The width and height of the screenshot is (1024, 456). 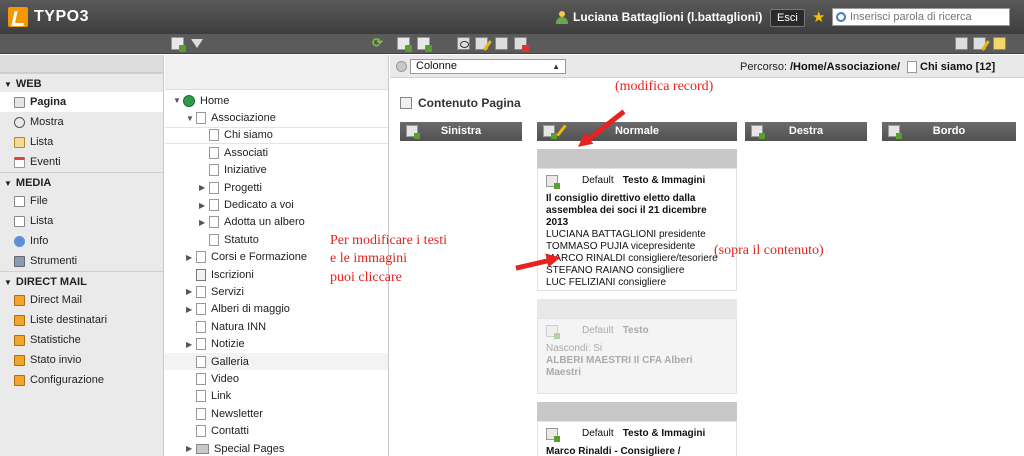 I want to click on tree-node-label: Newsletter, so click(x=237, y=414).